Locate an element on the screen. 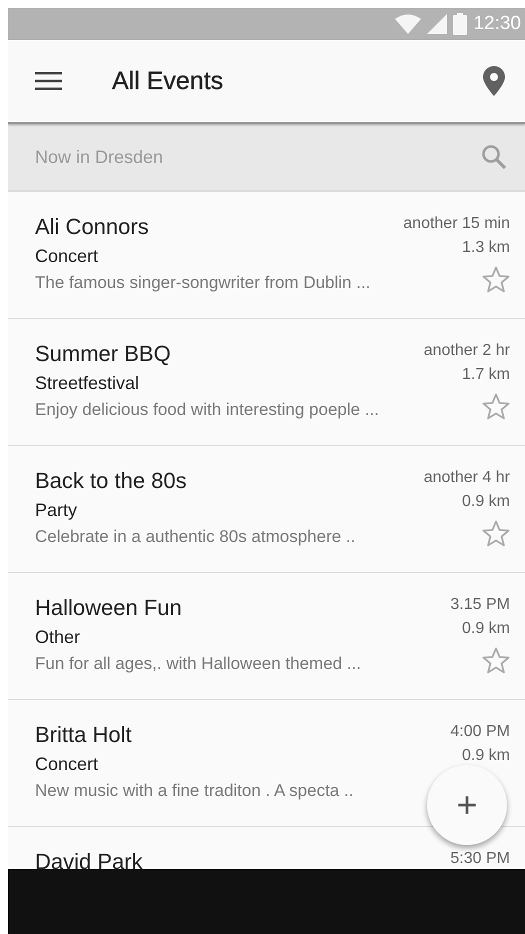  event-category: Other is located at coordinates (58, 637).